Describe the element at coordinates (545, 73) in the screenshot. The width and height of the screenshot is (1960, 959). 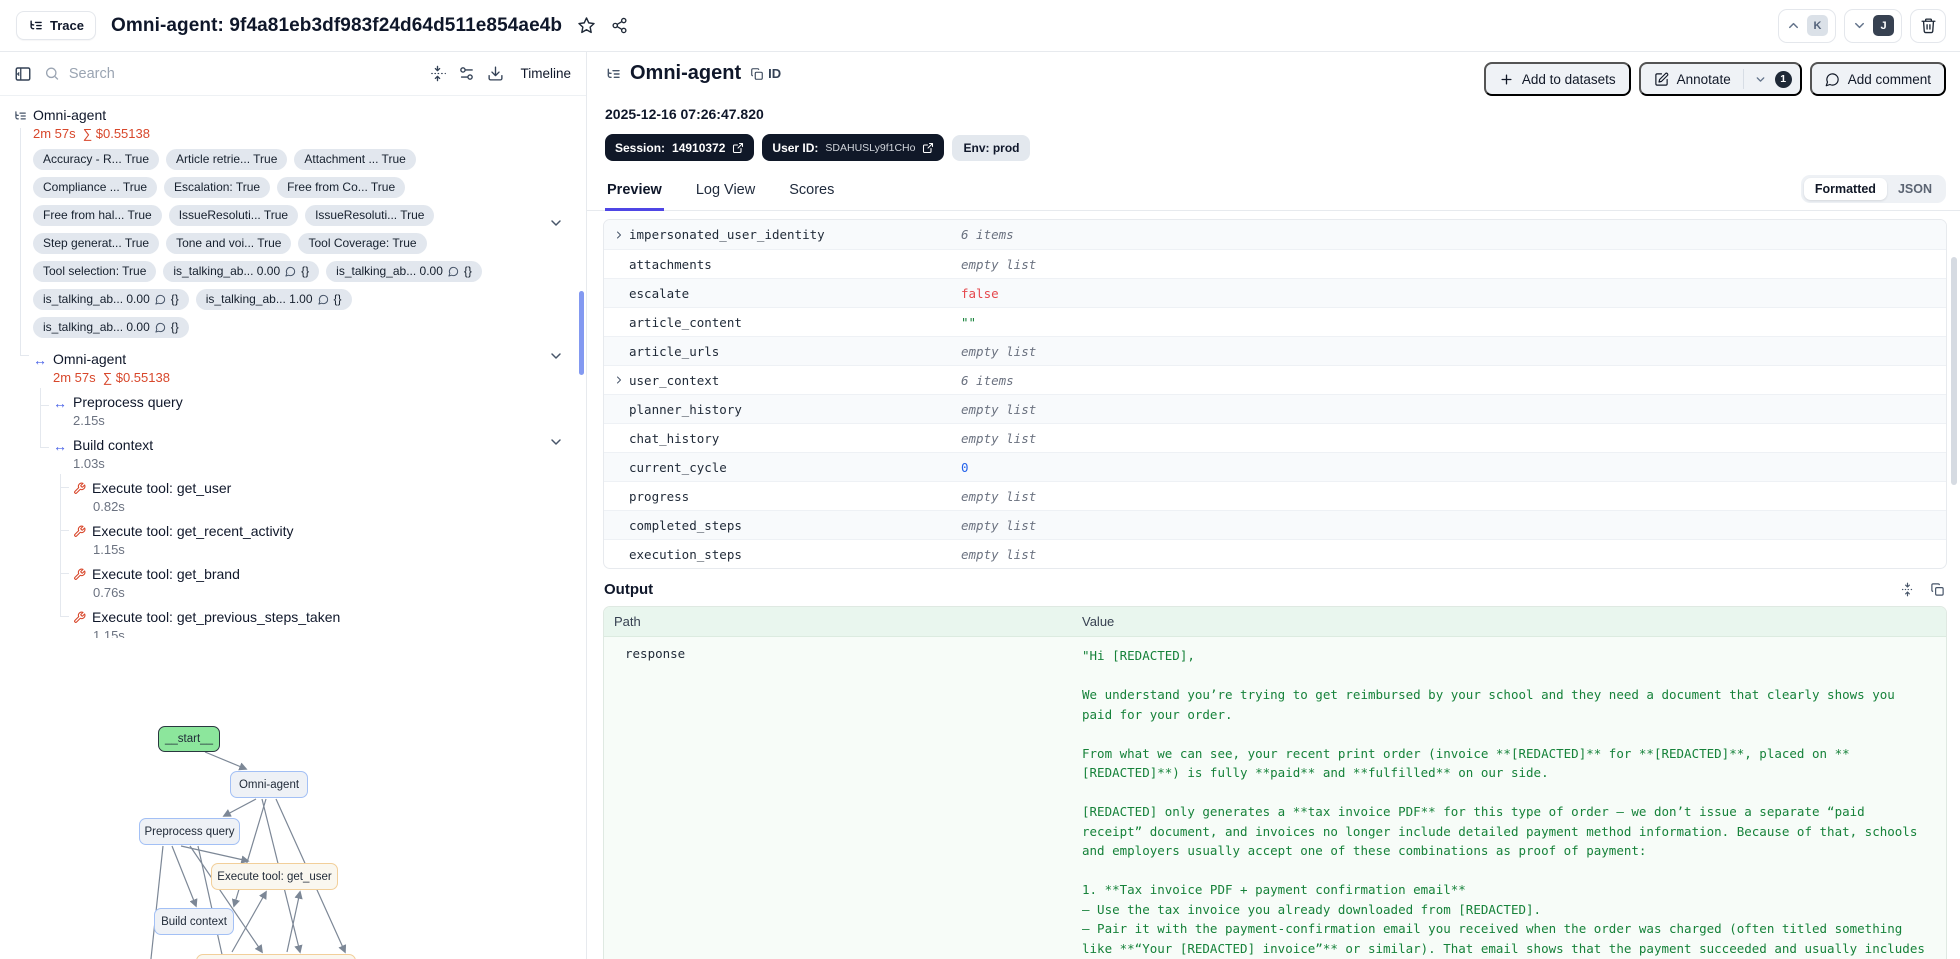
I see `timeline-toggle: Timeline` at that location.